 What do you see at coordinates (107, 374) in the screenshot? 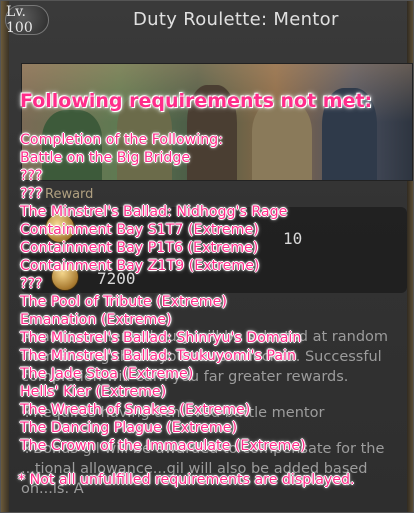
I see `requirement-item: The Jade Stoa (Extreme)` at bounding box center [107, 374].